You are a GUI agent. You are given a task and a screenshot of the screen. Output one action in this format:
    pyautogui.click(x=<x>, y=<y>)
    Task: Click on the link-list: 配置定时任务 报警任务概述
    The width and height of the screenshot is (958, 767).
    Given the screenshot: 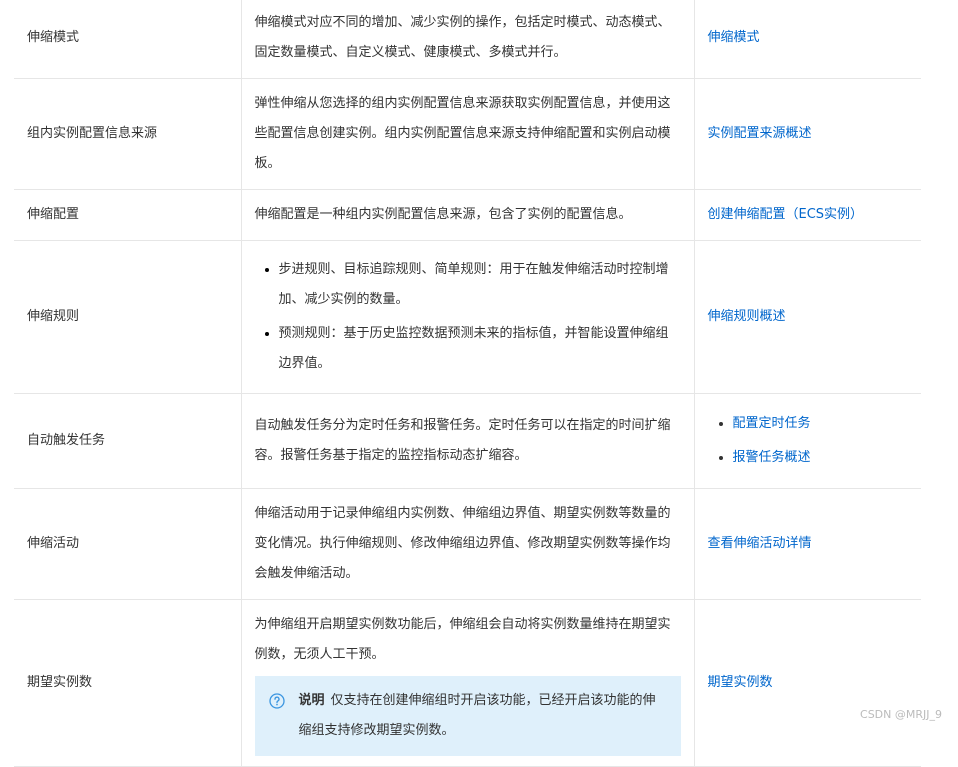 What is the action you would take?
    pyautogui.click(x=808, y=441)
    